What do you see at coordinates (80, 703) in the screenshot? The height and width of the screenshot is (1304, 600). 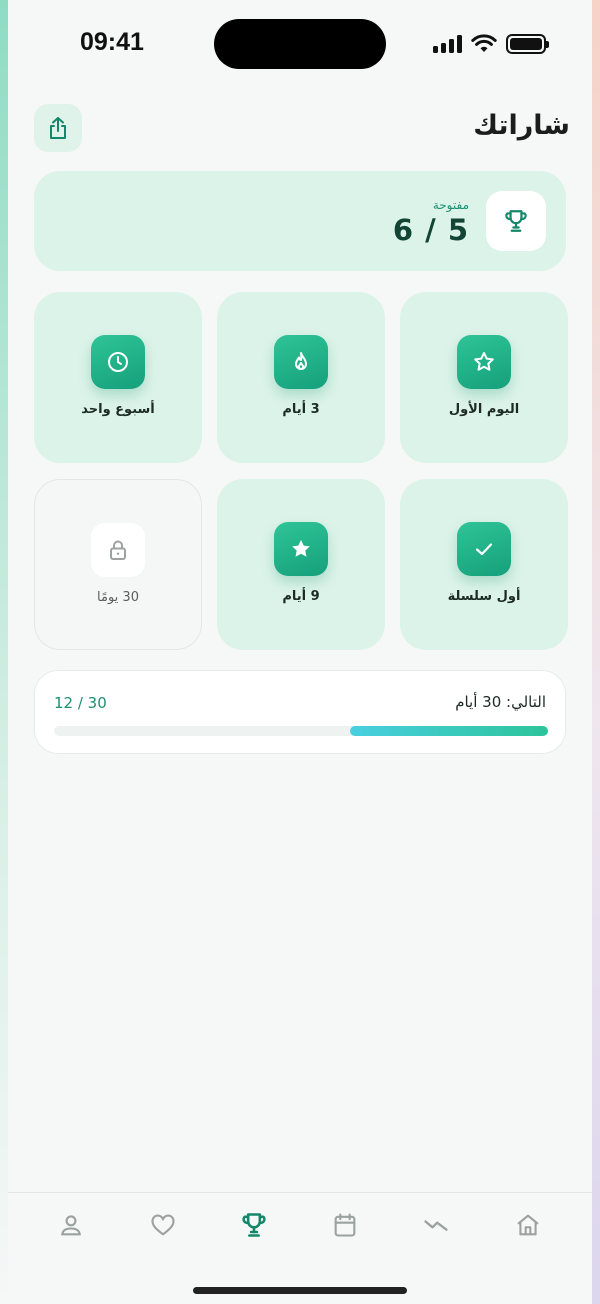 I see `progress-count: 12 / 30` at bounding box center [80, 703].